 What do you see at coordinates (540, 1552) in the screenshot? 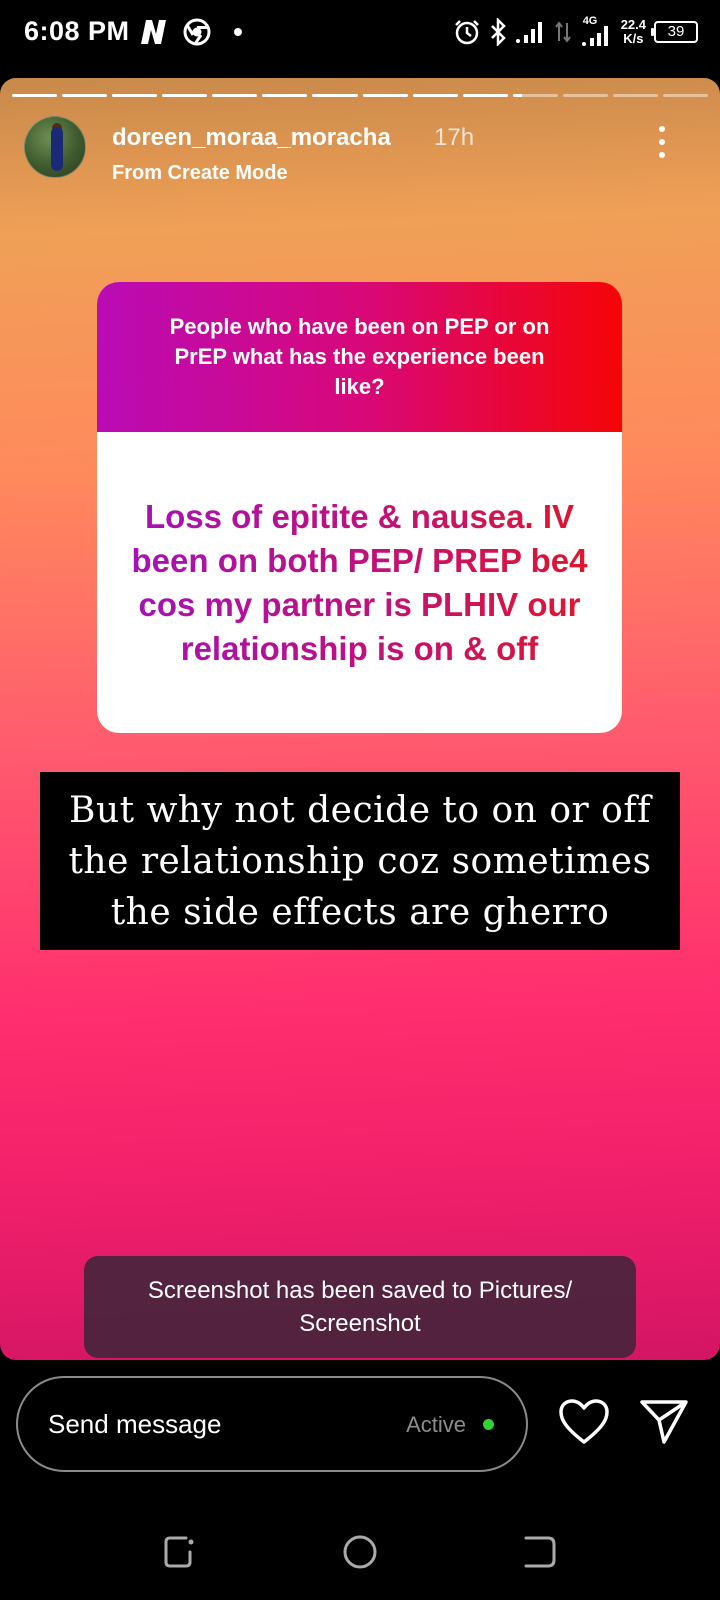
I see `back-icon` at bounding box center [540, 1552].